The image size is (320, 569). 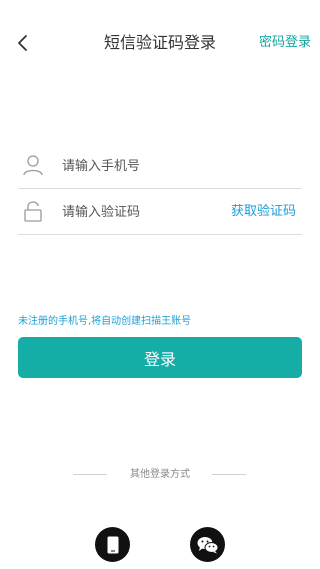 I want to click on divider-line-right, so click(x=229, y=474).